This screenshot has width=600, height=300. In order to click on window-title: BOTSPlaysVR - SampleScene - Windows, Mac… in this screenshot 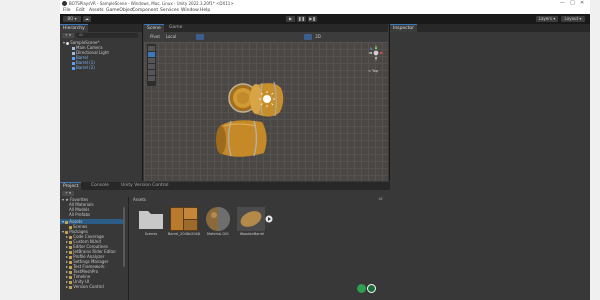, I will do `click(151, 3)`.